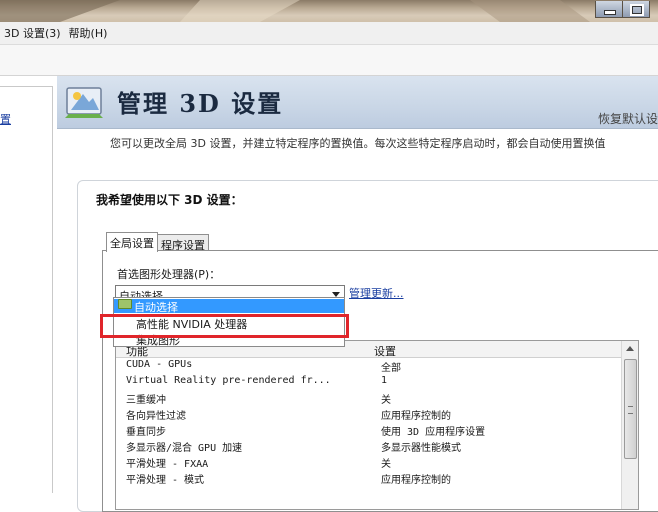 This screenshot has width=658, height=512. What do you see at coordinates (146, 400) in the screenshot?
I see `feature-name: 三重缓冲` at bounding box center [146, 400].